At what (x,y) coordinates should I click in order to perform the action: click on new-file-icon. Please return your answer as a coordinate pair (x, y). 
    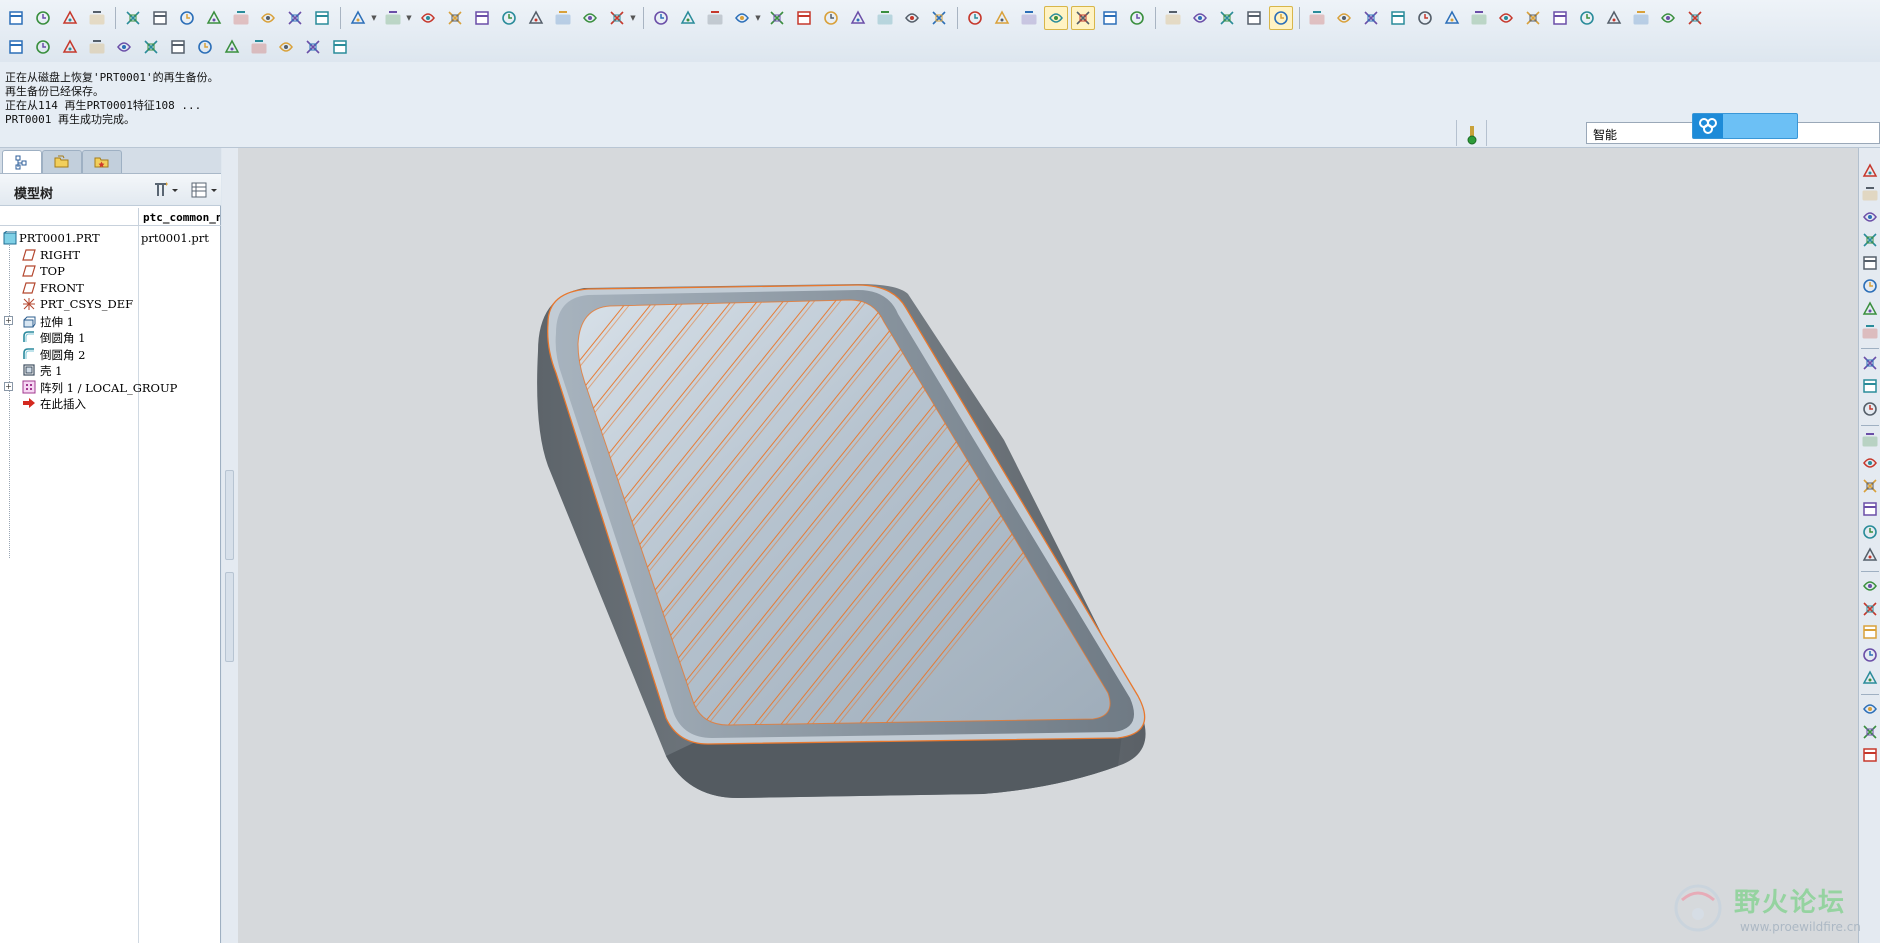
    Looking at the image, I should click on (160, 18).